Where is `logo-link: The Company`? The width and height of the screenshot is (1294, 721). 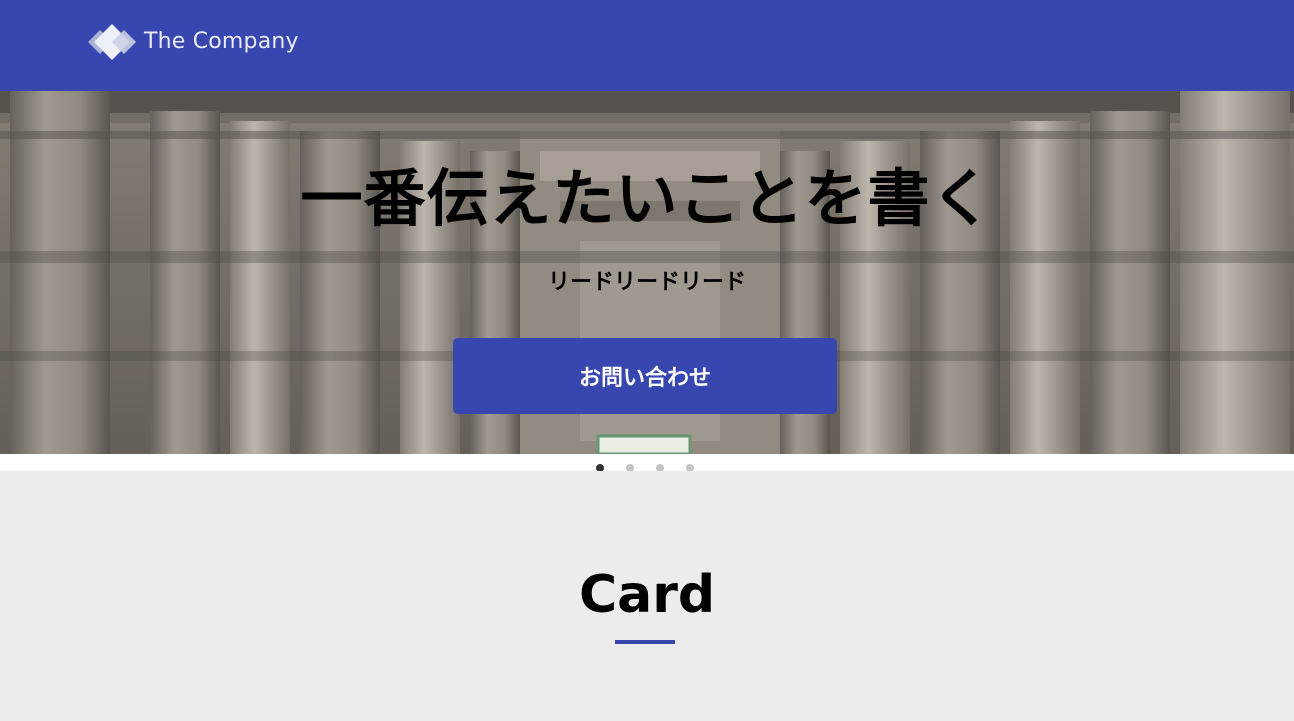 logo-link: The Company is located at coordinates (192, 42).